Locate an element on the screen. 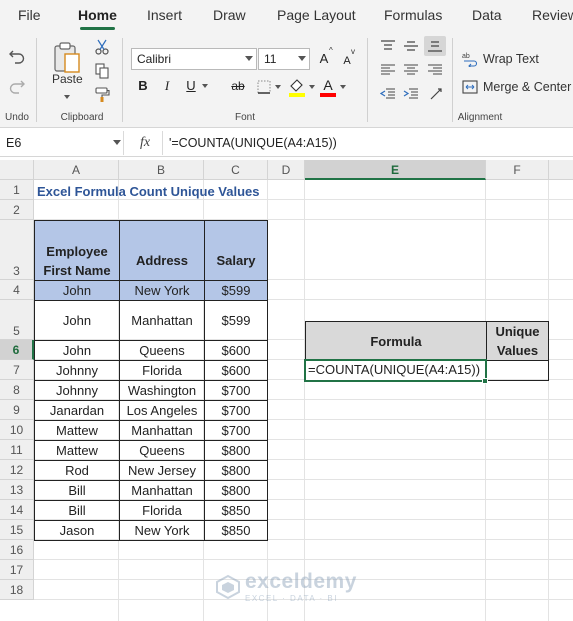  row-header-6: 6 is located at coordinates (17, 350).